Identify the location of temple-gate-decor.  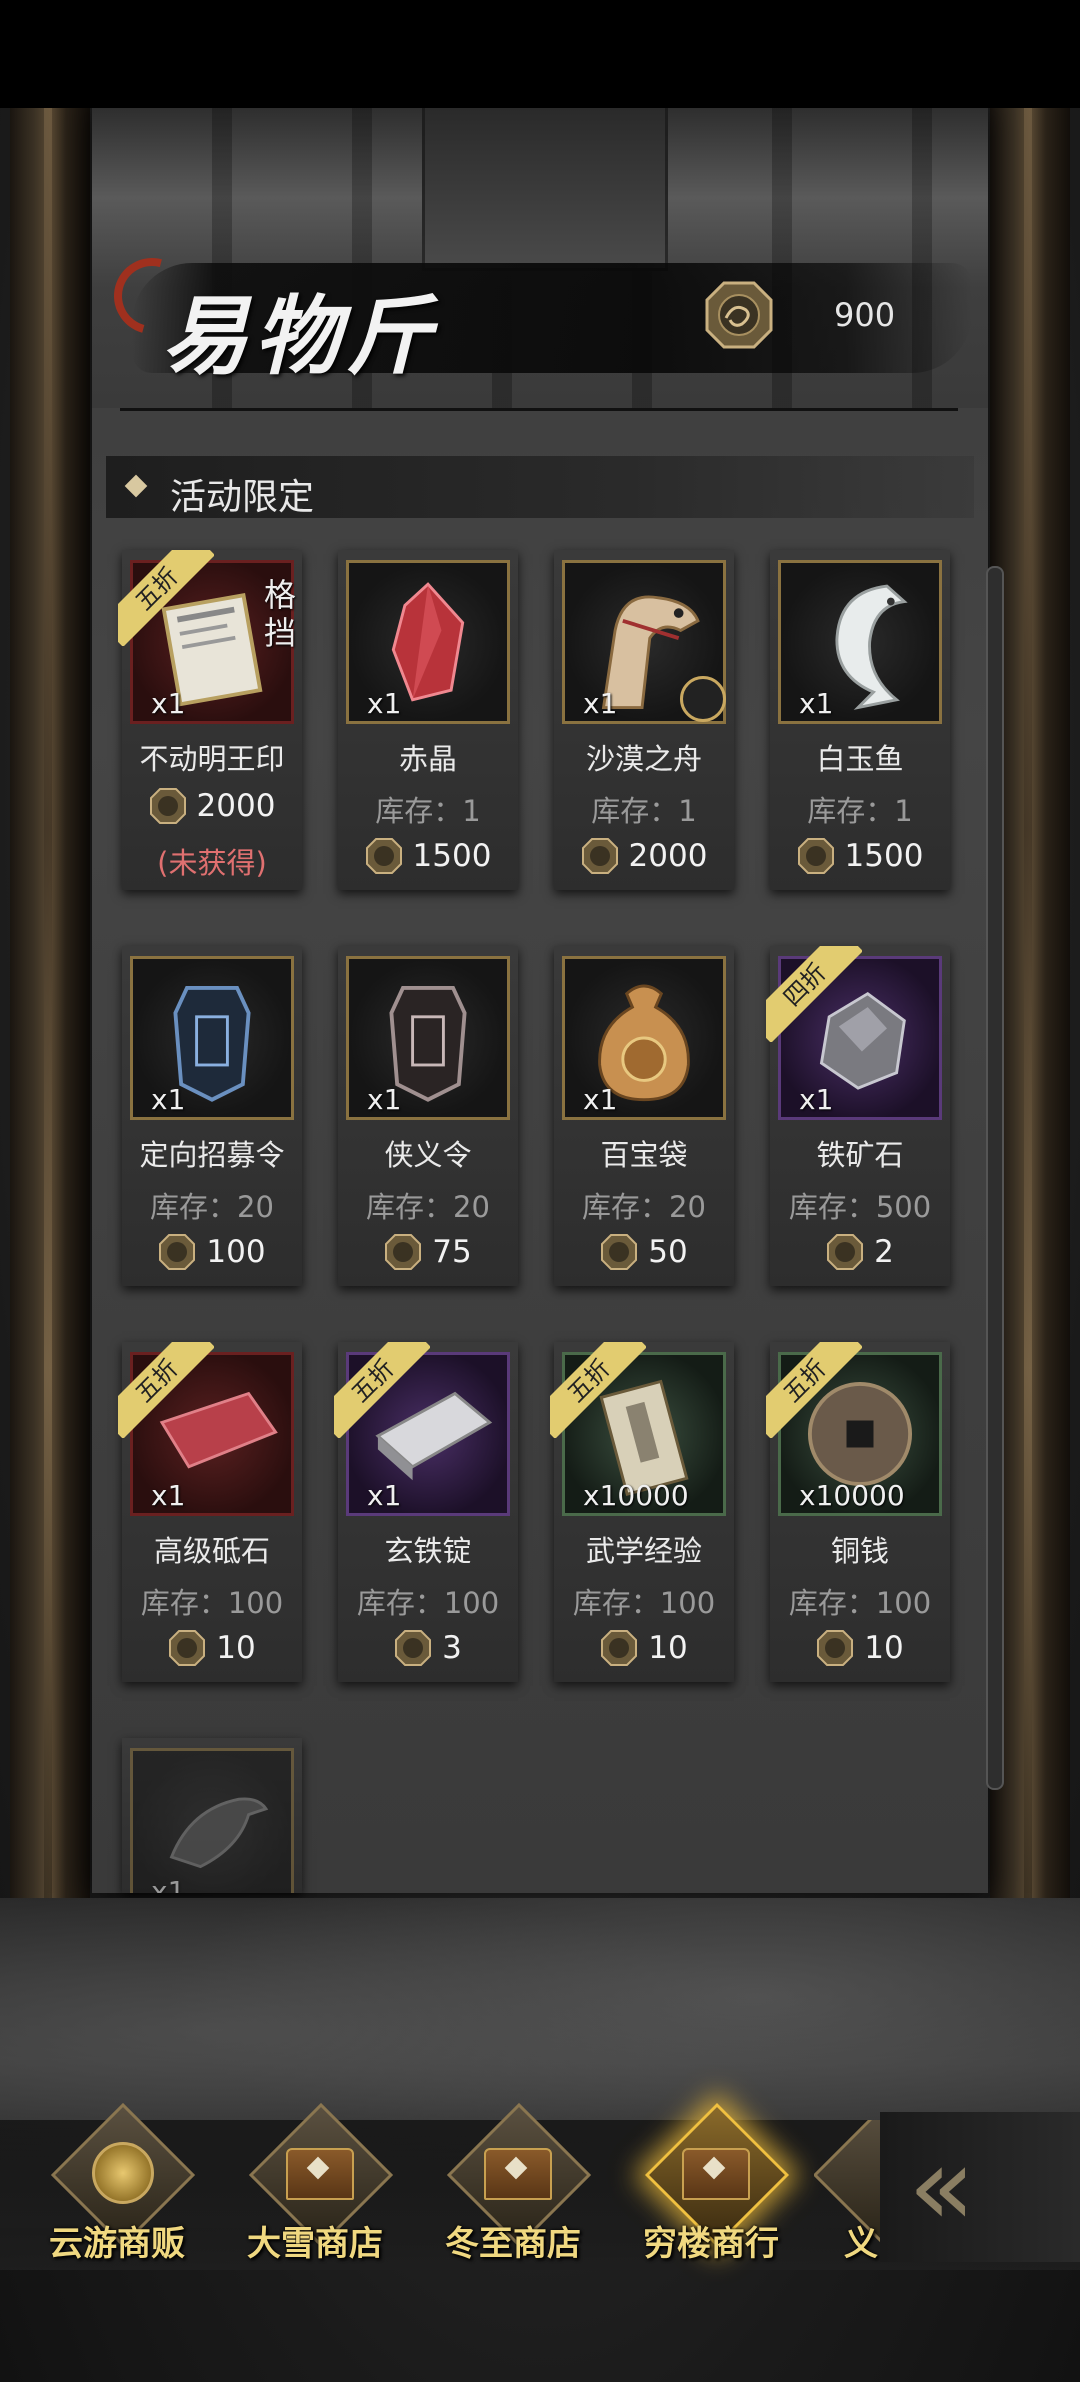
(545, 189).